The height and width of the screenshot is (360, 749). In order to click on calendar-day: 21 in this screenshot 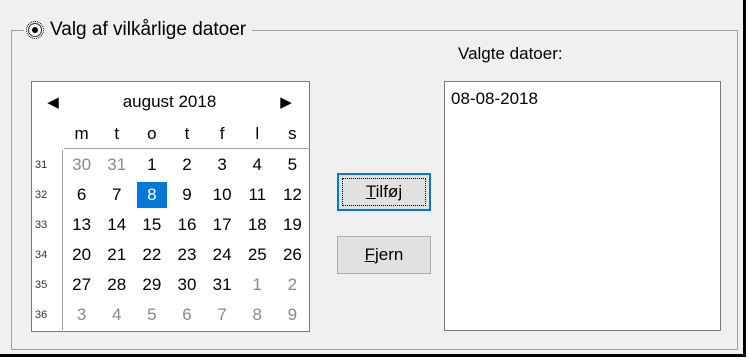, I will do `click(116, 255)`.